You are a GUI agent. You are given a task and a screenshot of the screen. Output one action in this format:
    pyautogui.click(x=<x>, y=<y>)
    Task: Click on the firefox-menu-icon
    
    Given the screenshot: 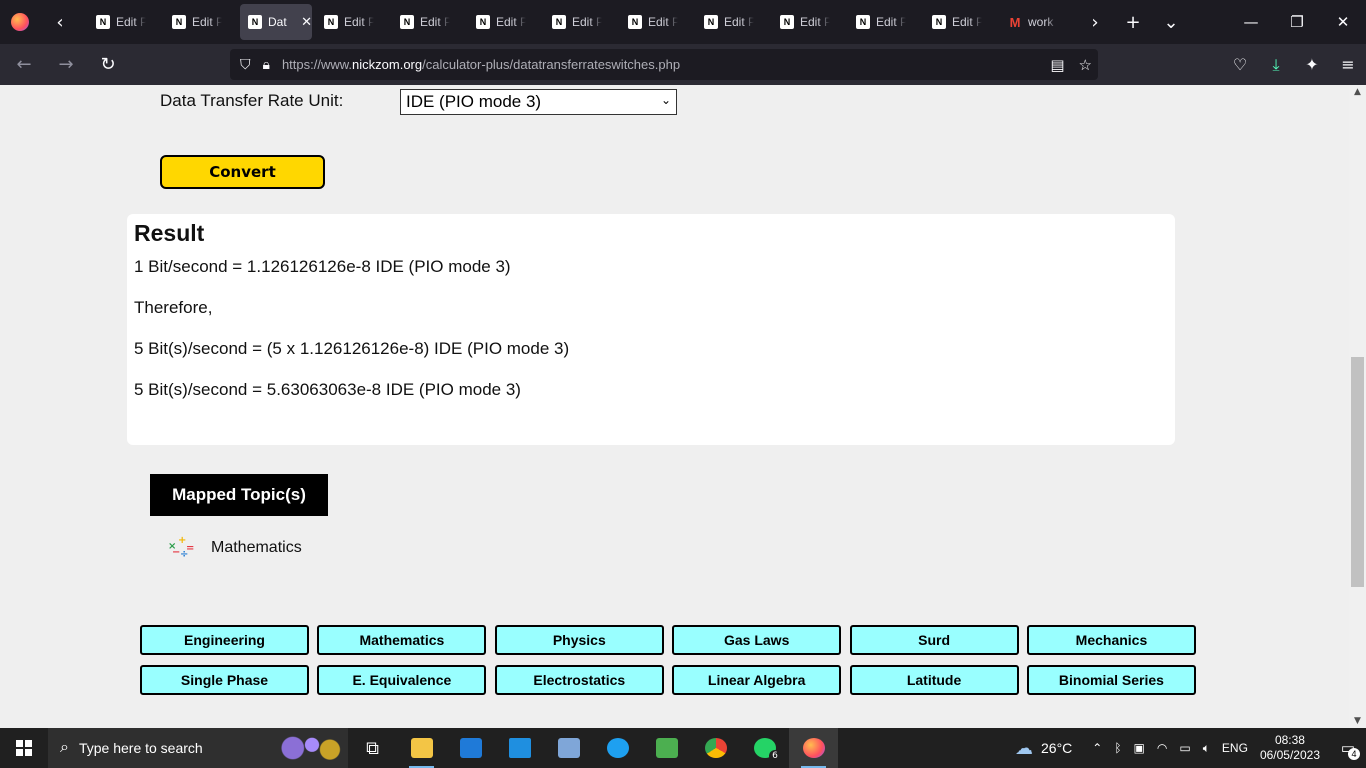 What is the action you would take?
    pyautogui.click(x=20, y=22)
    